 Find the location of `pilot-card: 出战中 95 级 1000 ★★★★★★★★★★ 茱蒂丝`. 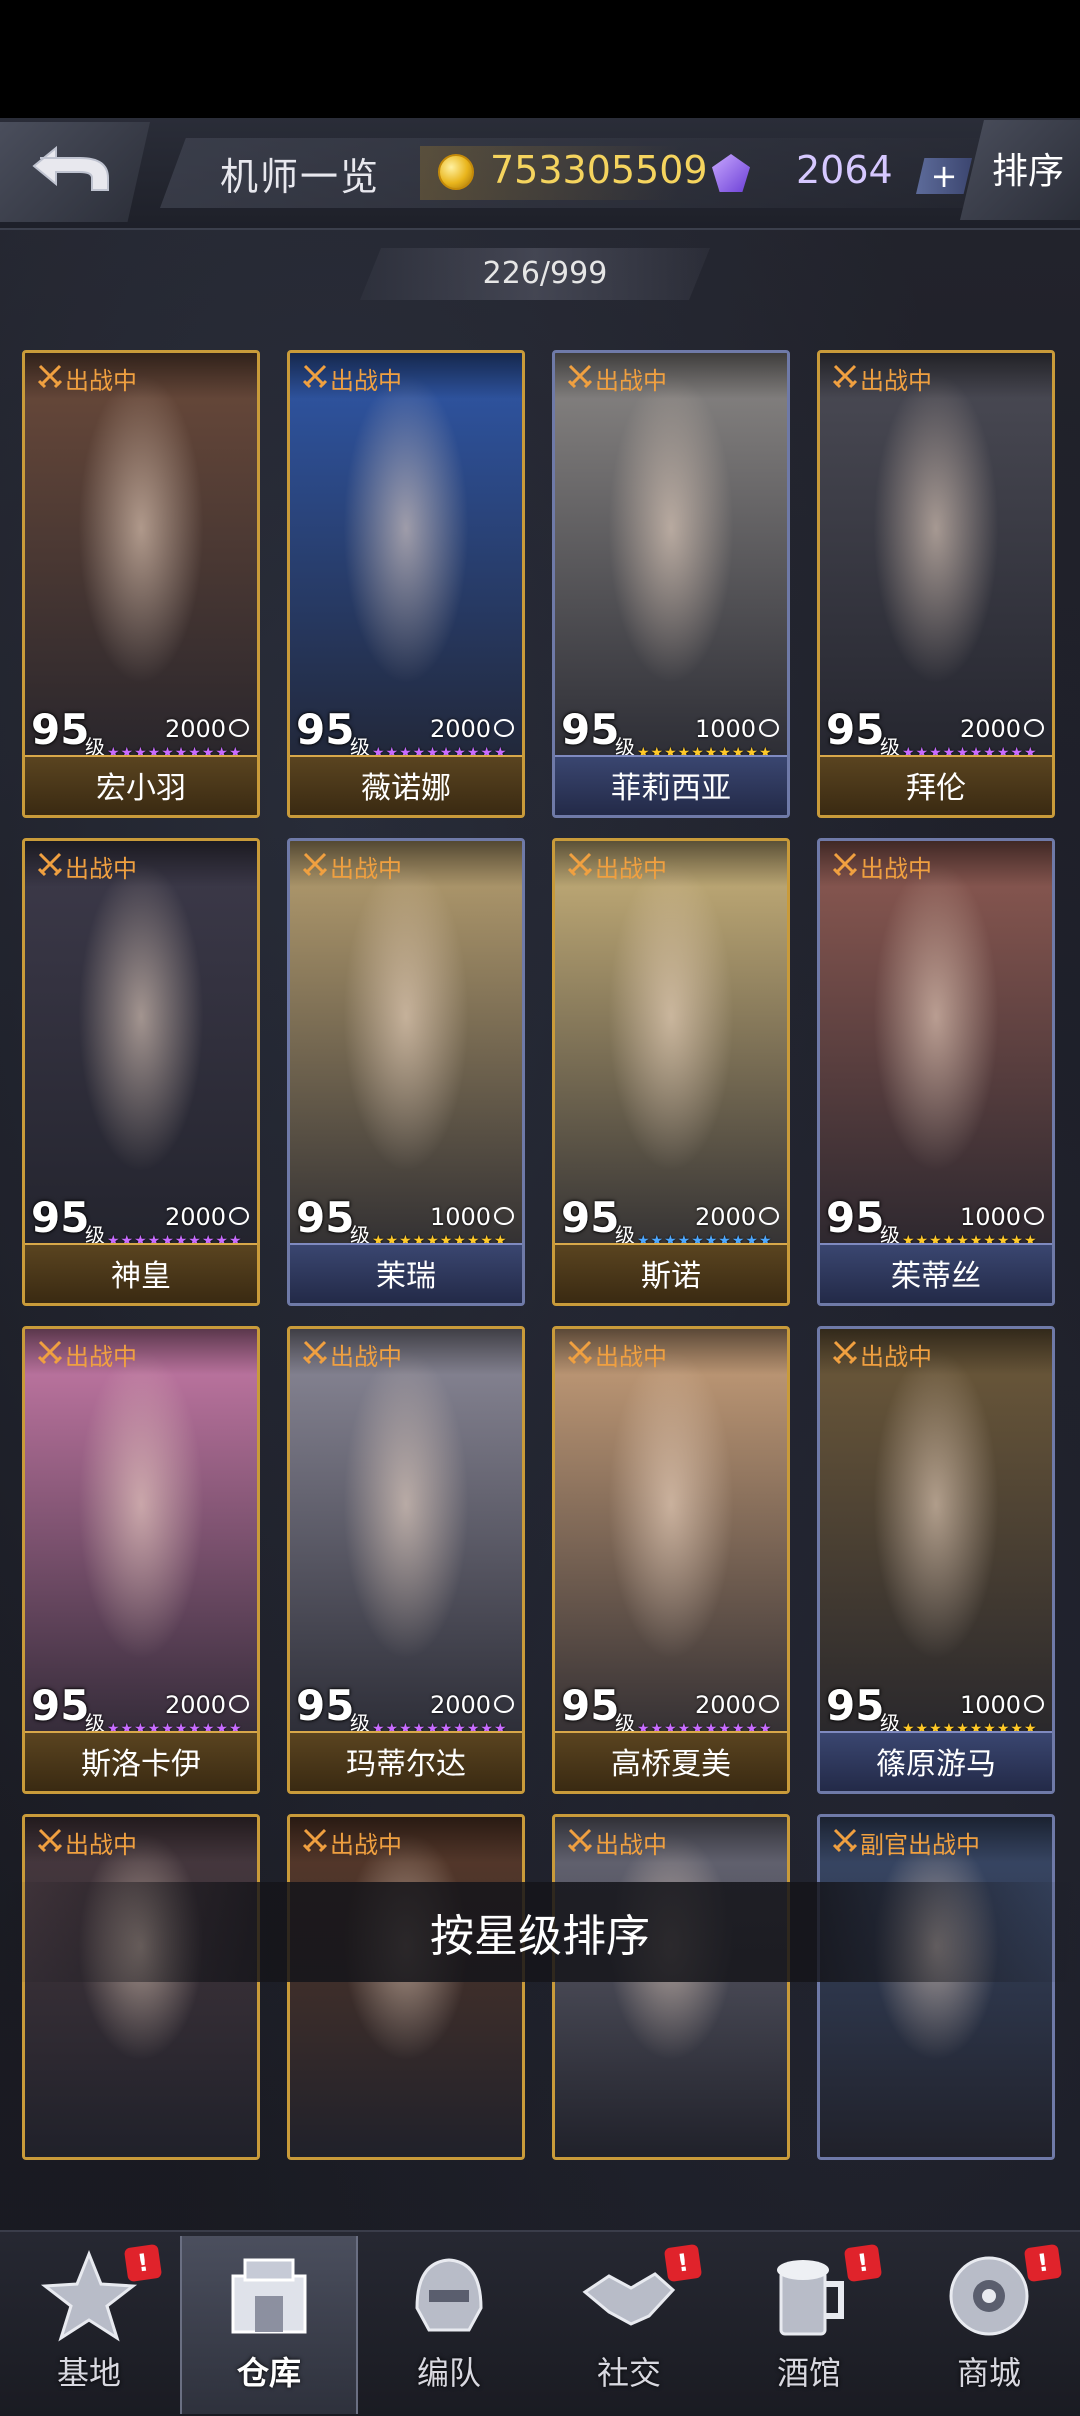

pilot-card: 出战中 95 级 1000 ★★★★★★★★★★ 茱蒂丝 is located at coordinates (936, 1072).